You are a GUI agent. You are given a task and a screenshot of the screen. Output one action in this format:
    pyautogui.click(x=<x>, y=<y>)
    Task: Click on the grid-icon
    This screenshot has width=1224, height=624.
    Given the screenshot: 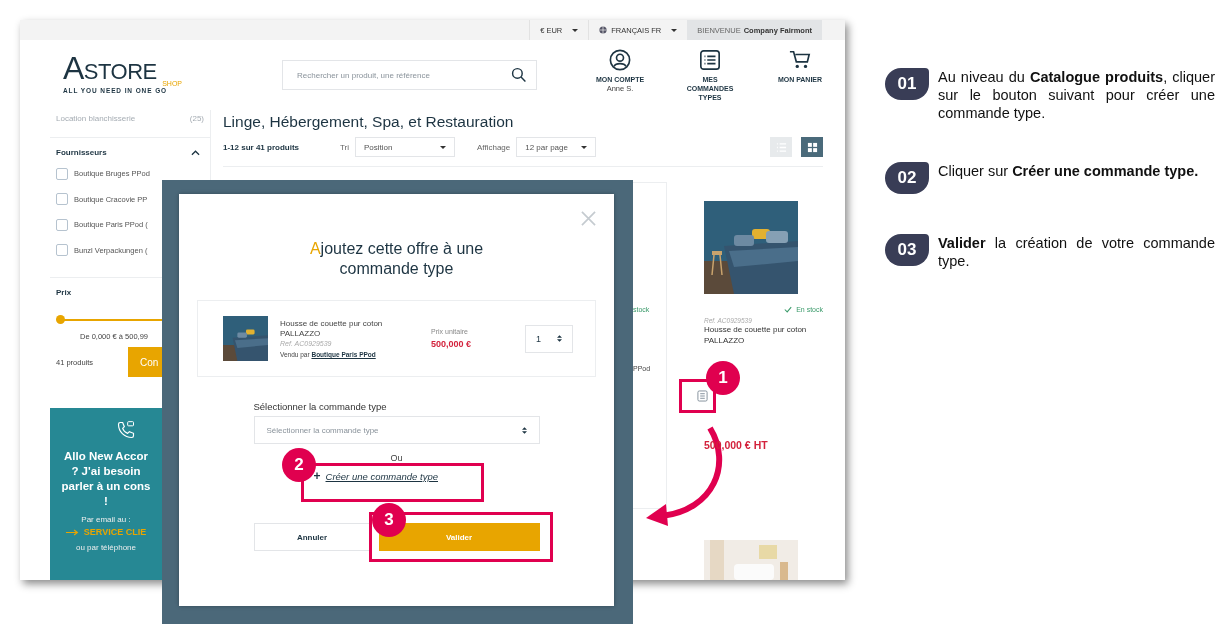 What is the action you would take?
    pyautogui.click(x=812, y=147)
    